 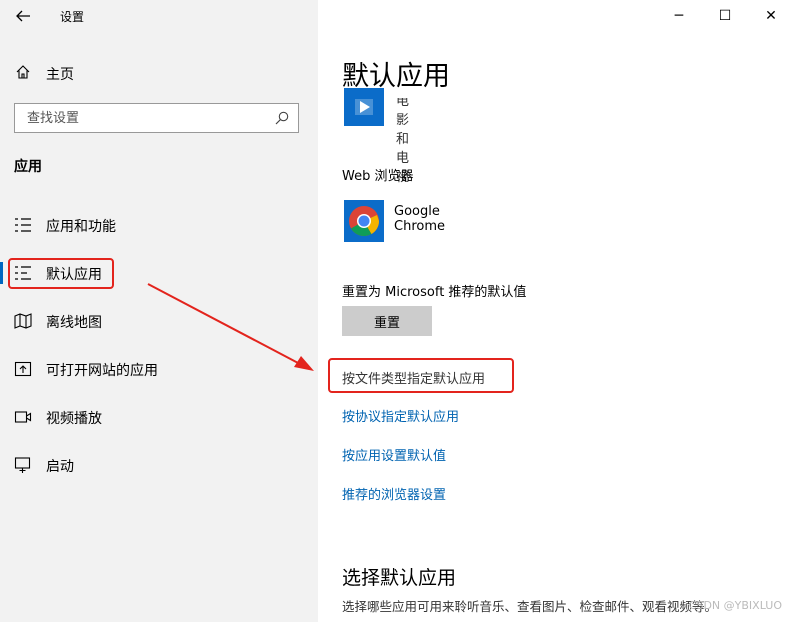 I want to click on home-icon, so click(x=23, y=74).